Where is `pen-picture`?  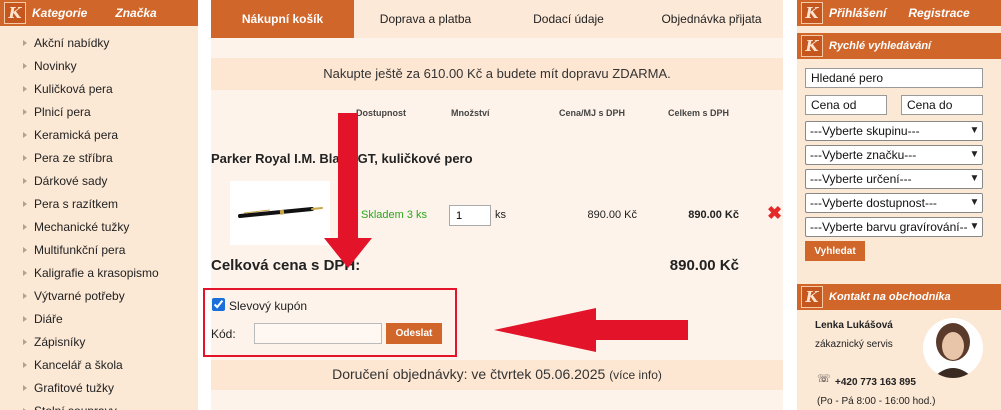 pen-picture is located at coordinates (280, 212).